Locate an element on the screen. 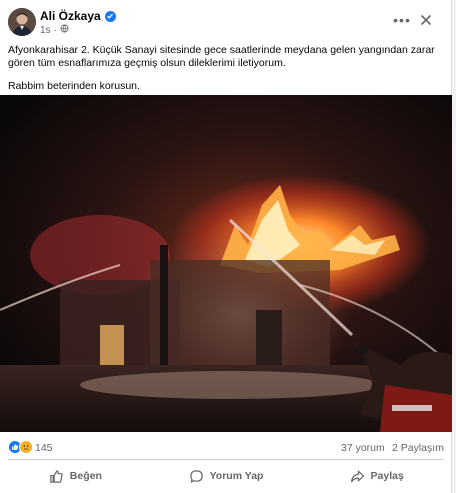  close-icon is located at coordinates (426, 20).